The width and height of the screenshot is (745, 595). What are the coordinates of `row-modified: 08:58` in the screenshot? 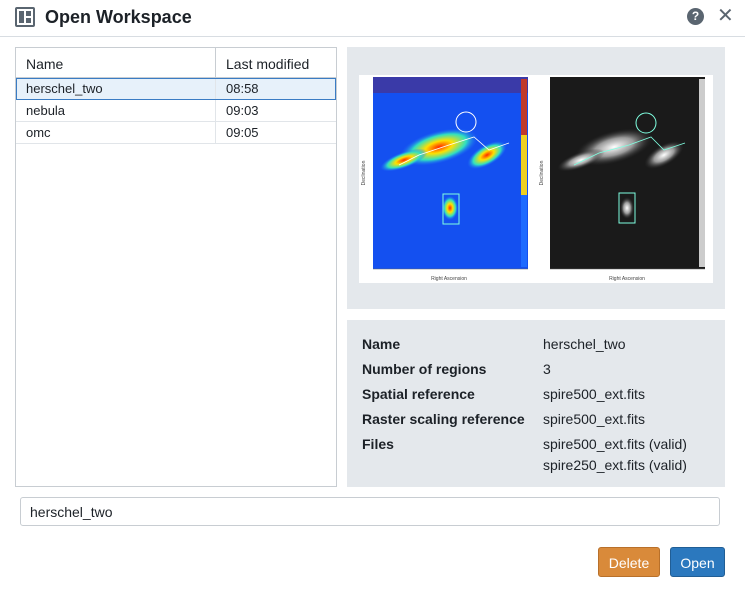 It's located at (242, 88).